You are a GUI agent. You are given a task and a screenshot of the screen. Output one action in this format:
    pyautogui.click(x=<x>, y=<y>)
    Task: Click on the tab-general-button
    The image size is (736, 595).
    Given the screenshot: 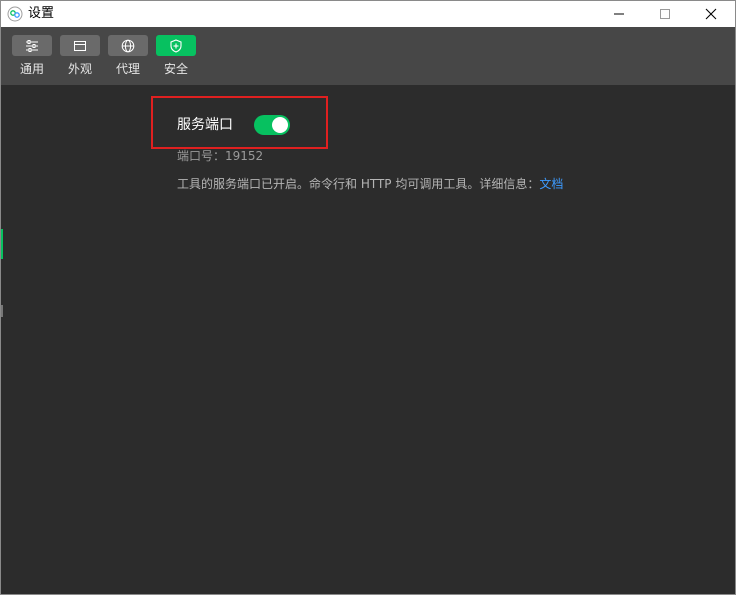 What is the action you would take?
    pyautogui.click(x=32, y=45)
    